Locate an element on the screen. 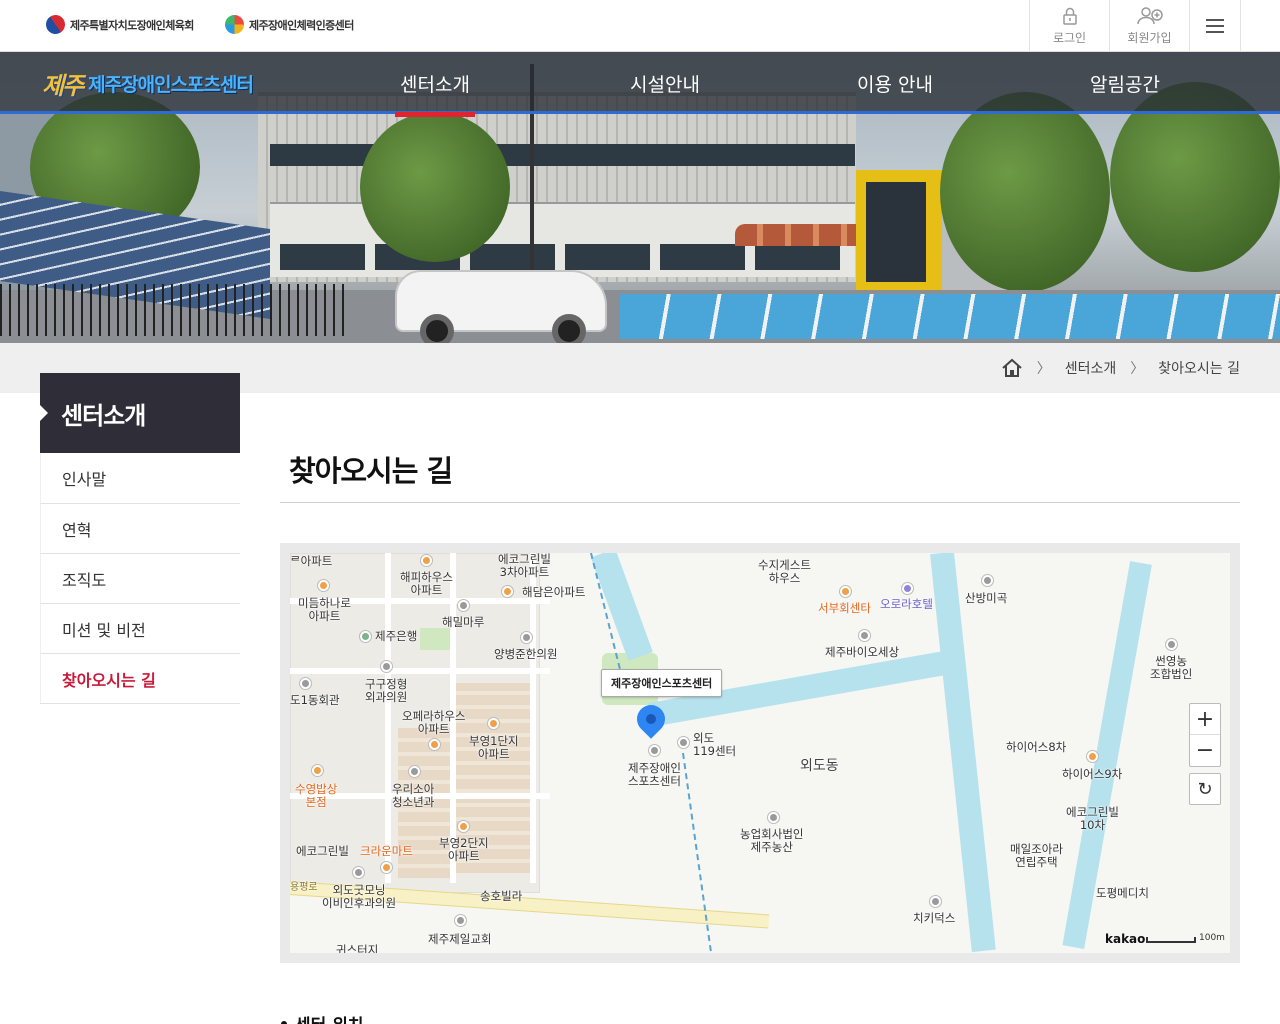 Image resolution: width=1280 pixels, height=1024 pixels. map-label: 부영2단지 아파트 is located at coordinates (464, 849).